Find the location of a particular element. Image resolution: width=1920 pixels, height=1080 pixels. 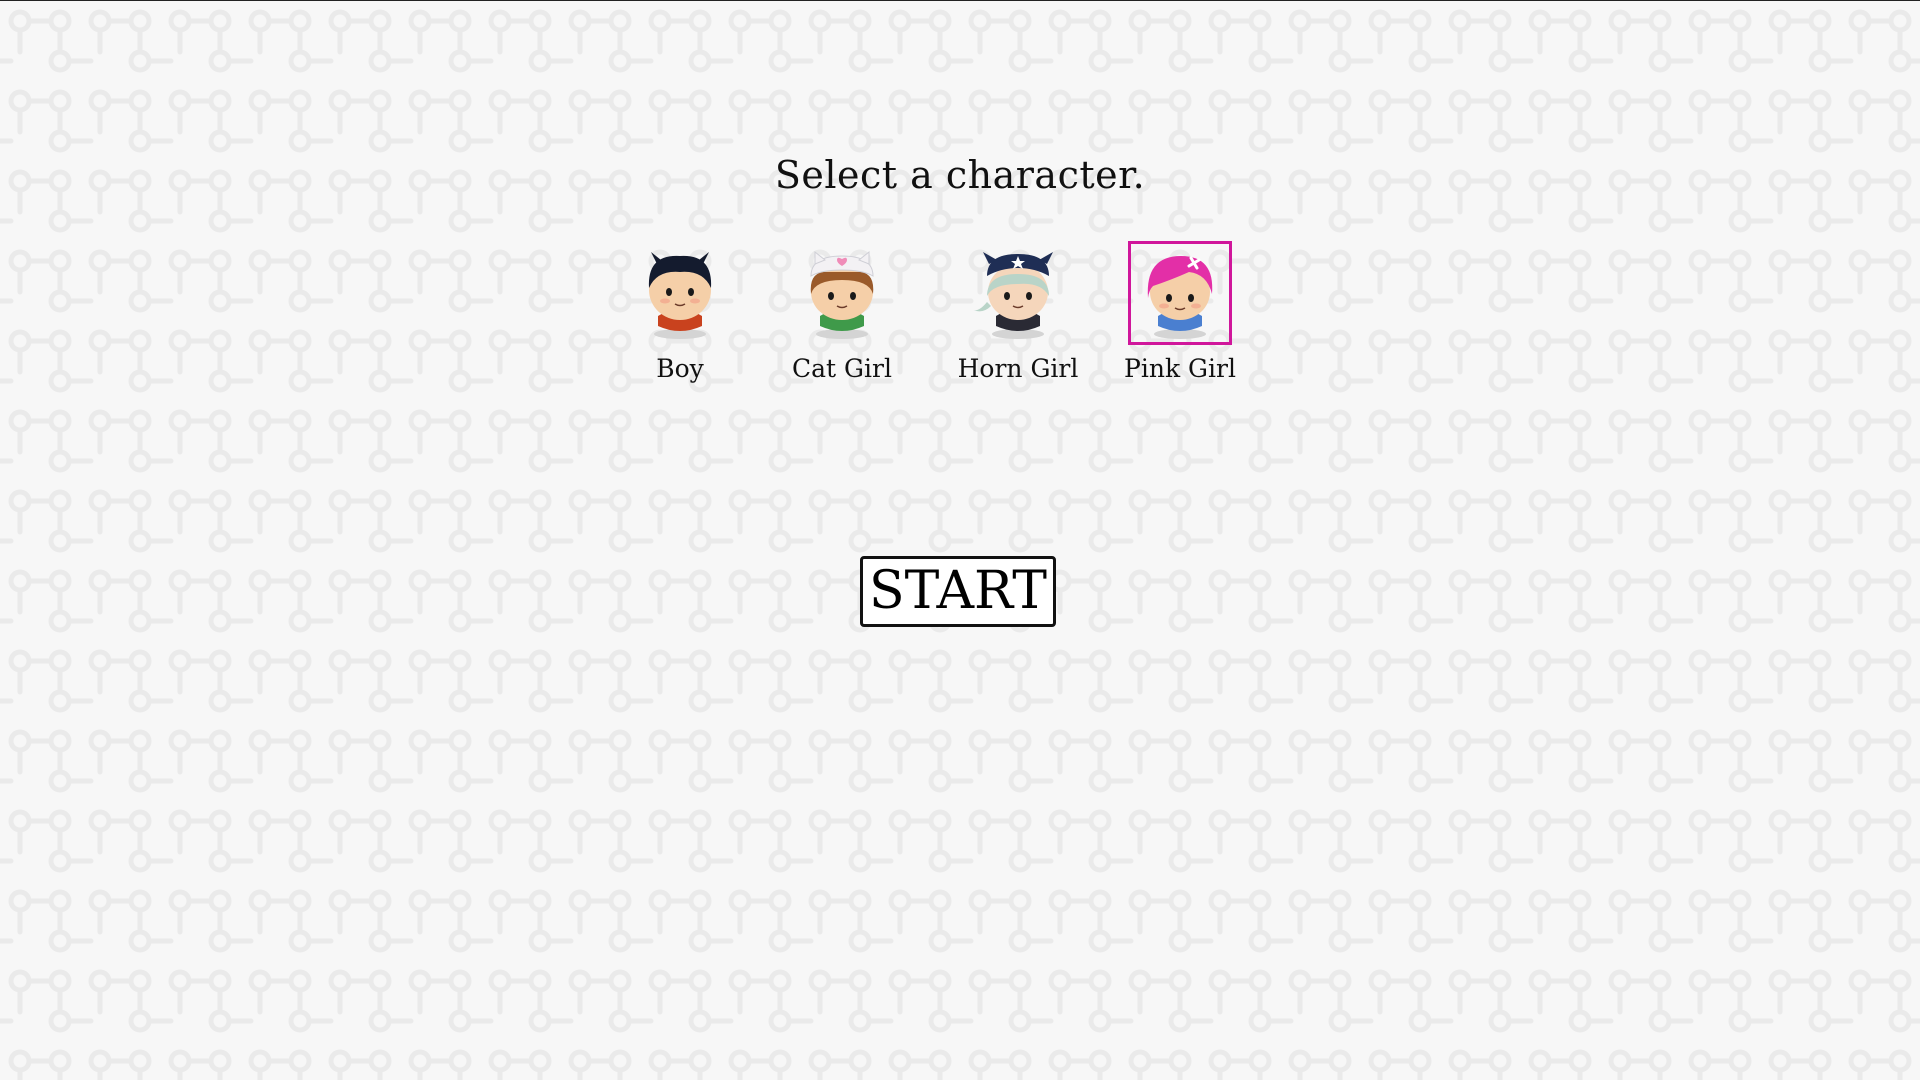

character-label: Horn Girl is located at coordinates (1018, 368).